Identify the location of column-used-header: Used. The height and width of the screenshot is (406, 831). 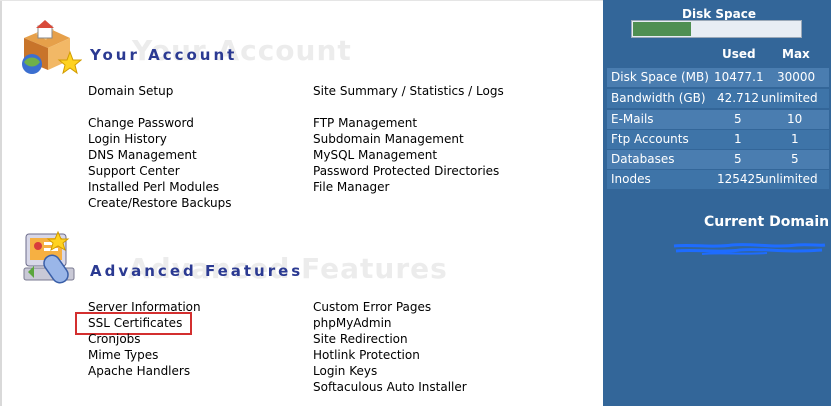
(739, 54).